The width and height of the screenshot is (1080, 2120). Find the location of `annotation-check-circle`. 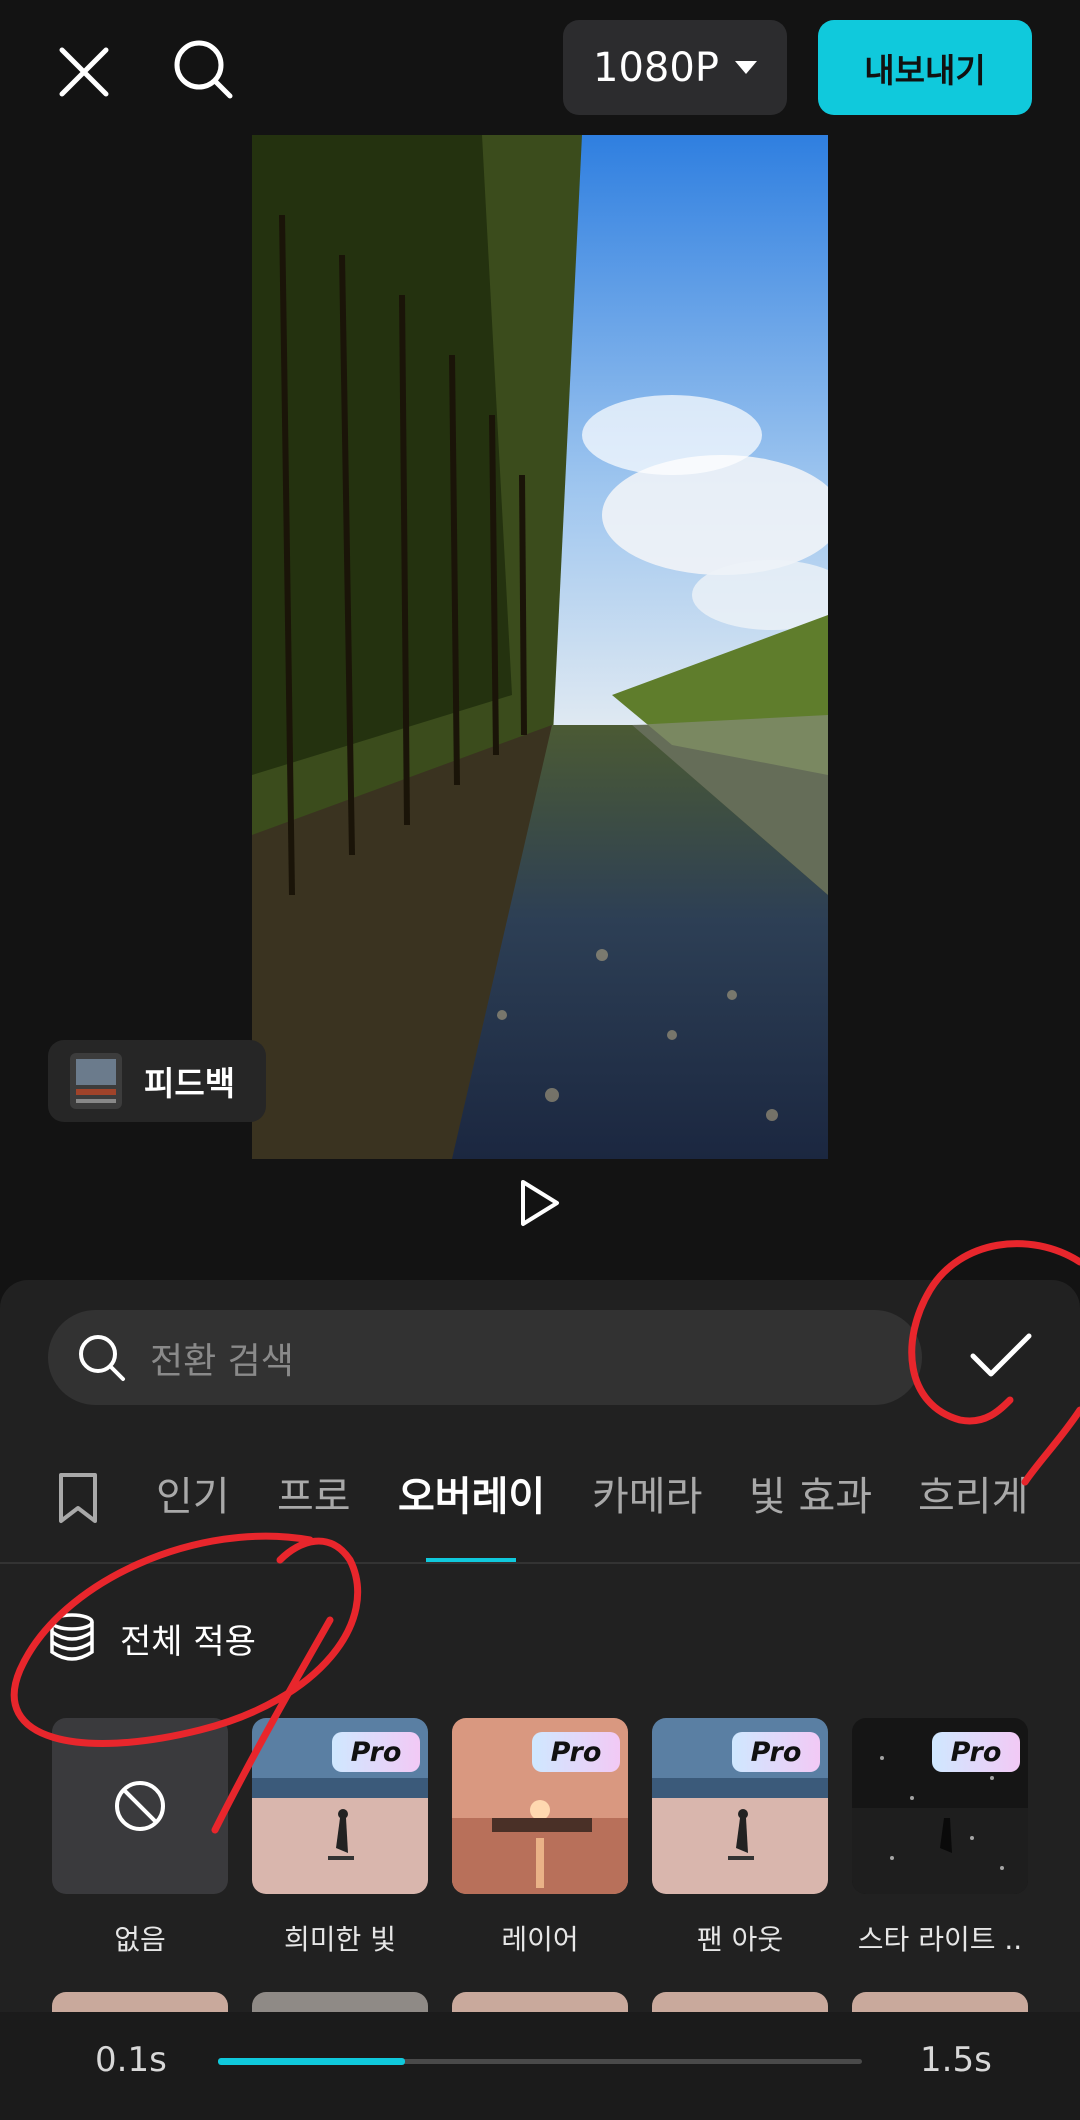

annotation-check-circle is located at coordinates (994, 1332).